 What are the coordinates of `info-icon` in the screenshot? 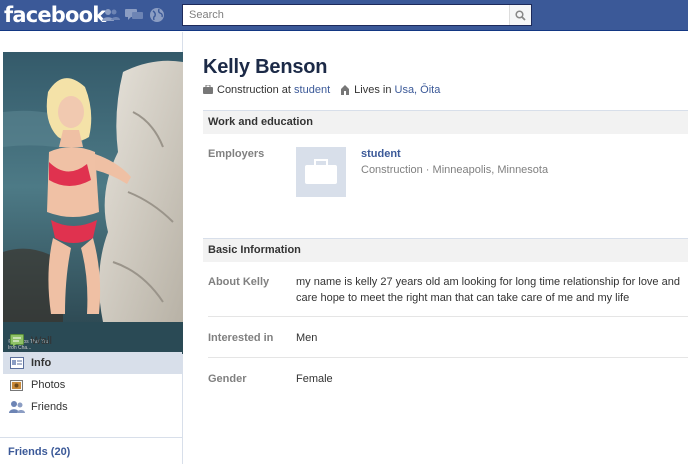 It's located at (17, 363).